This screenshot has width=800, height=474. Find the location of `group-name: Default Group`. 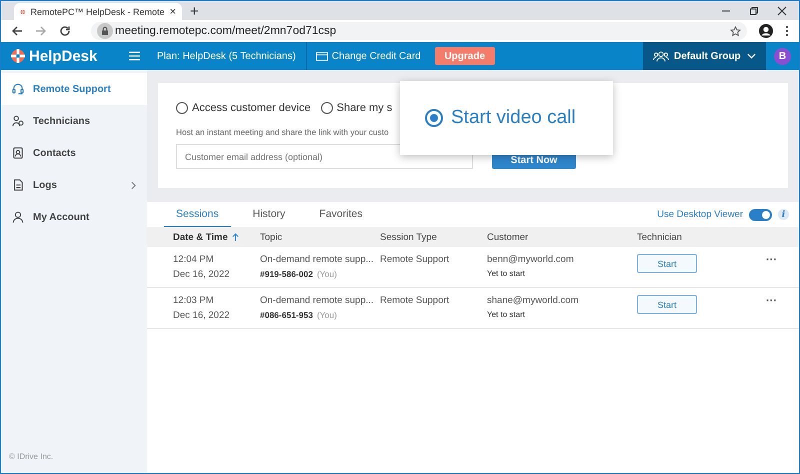

group-name: Default Group is located at coordinates (708, 56).